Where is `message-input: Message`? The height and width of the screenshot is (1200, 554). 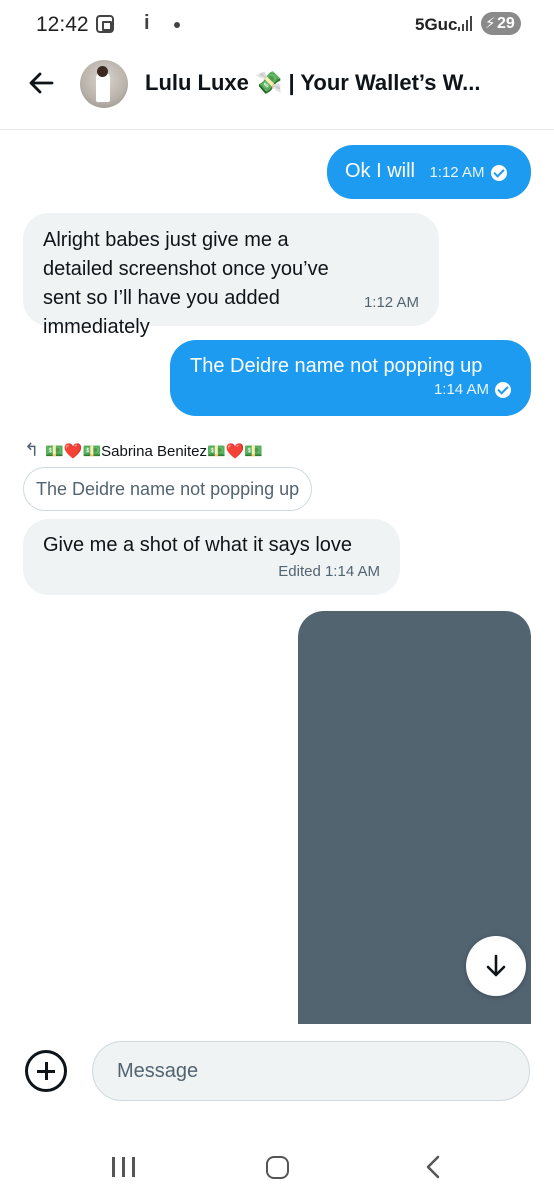 message-input: Message is located at coordinates (311, 1071).